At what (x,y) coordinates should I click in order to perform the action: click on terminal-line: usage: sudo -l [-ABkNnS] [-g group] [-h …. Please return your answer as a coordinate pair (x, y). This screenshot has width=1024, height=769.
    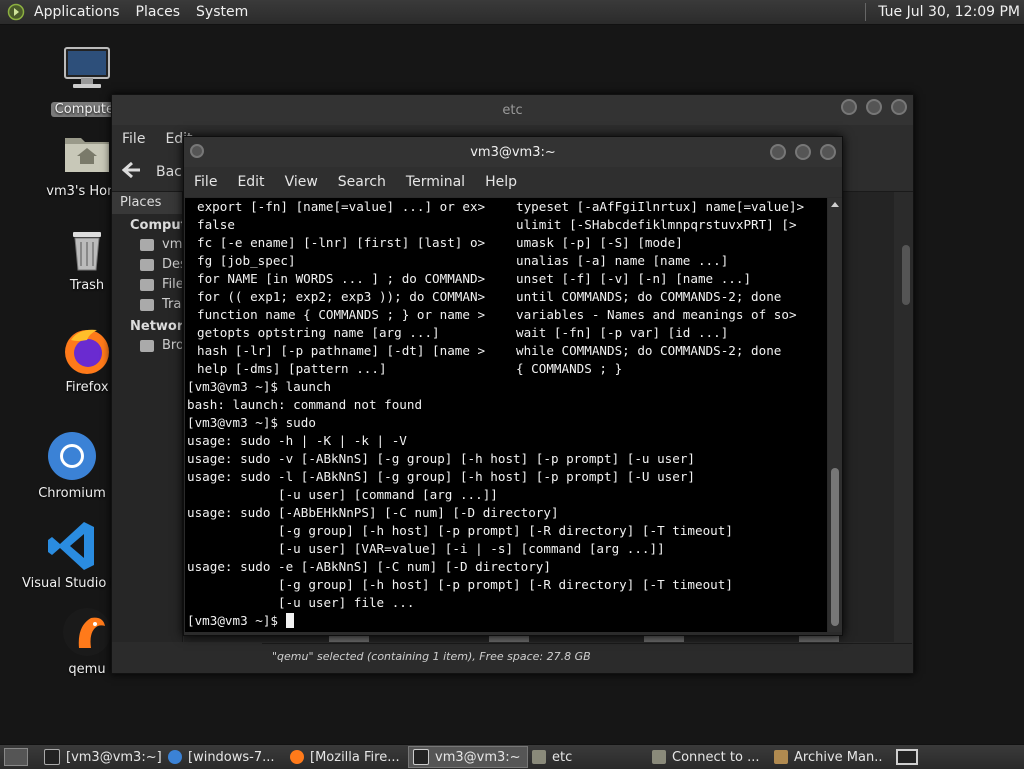
    Looking at the image, I should click on (441, 476).